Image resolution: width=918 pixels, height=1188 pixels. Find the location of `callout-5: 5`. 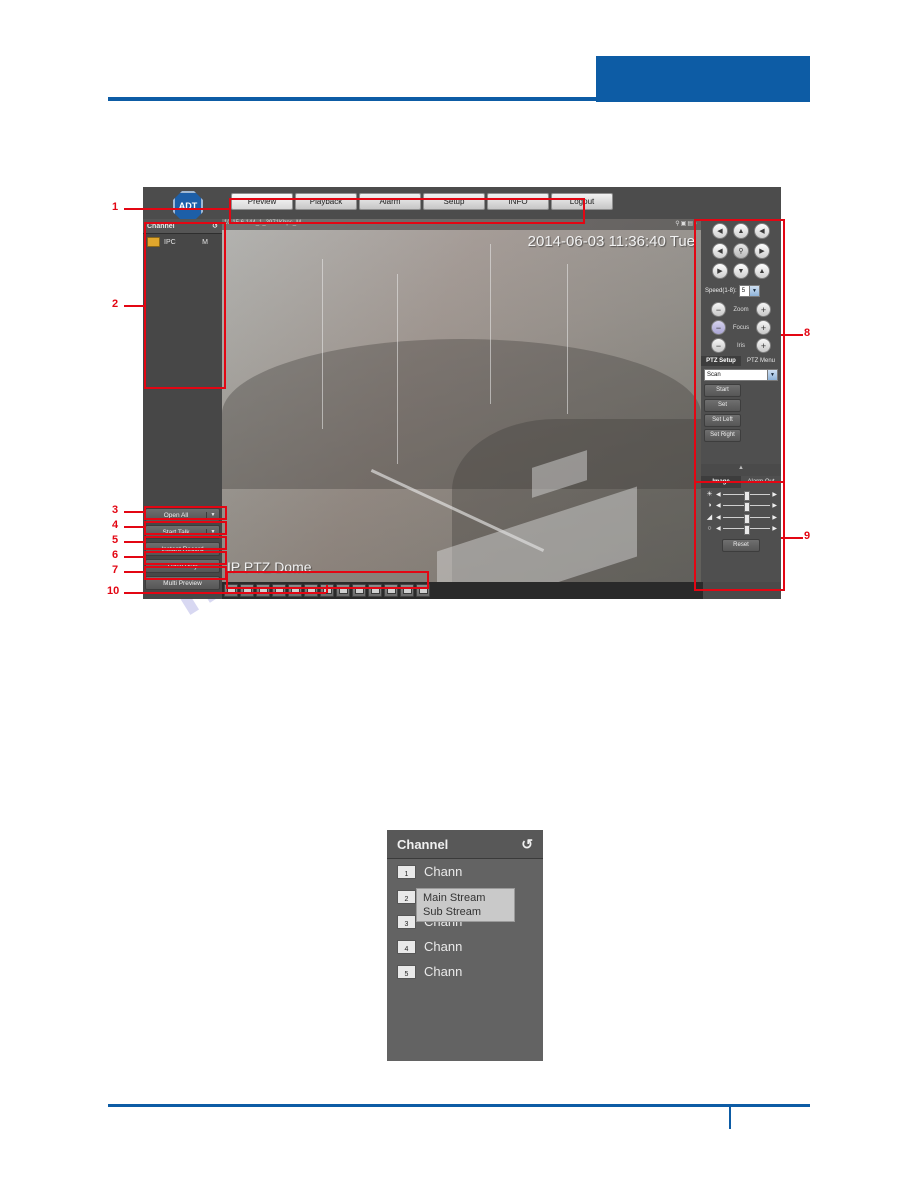

callout-5: 5 is located at coordinates (115, 540).